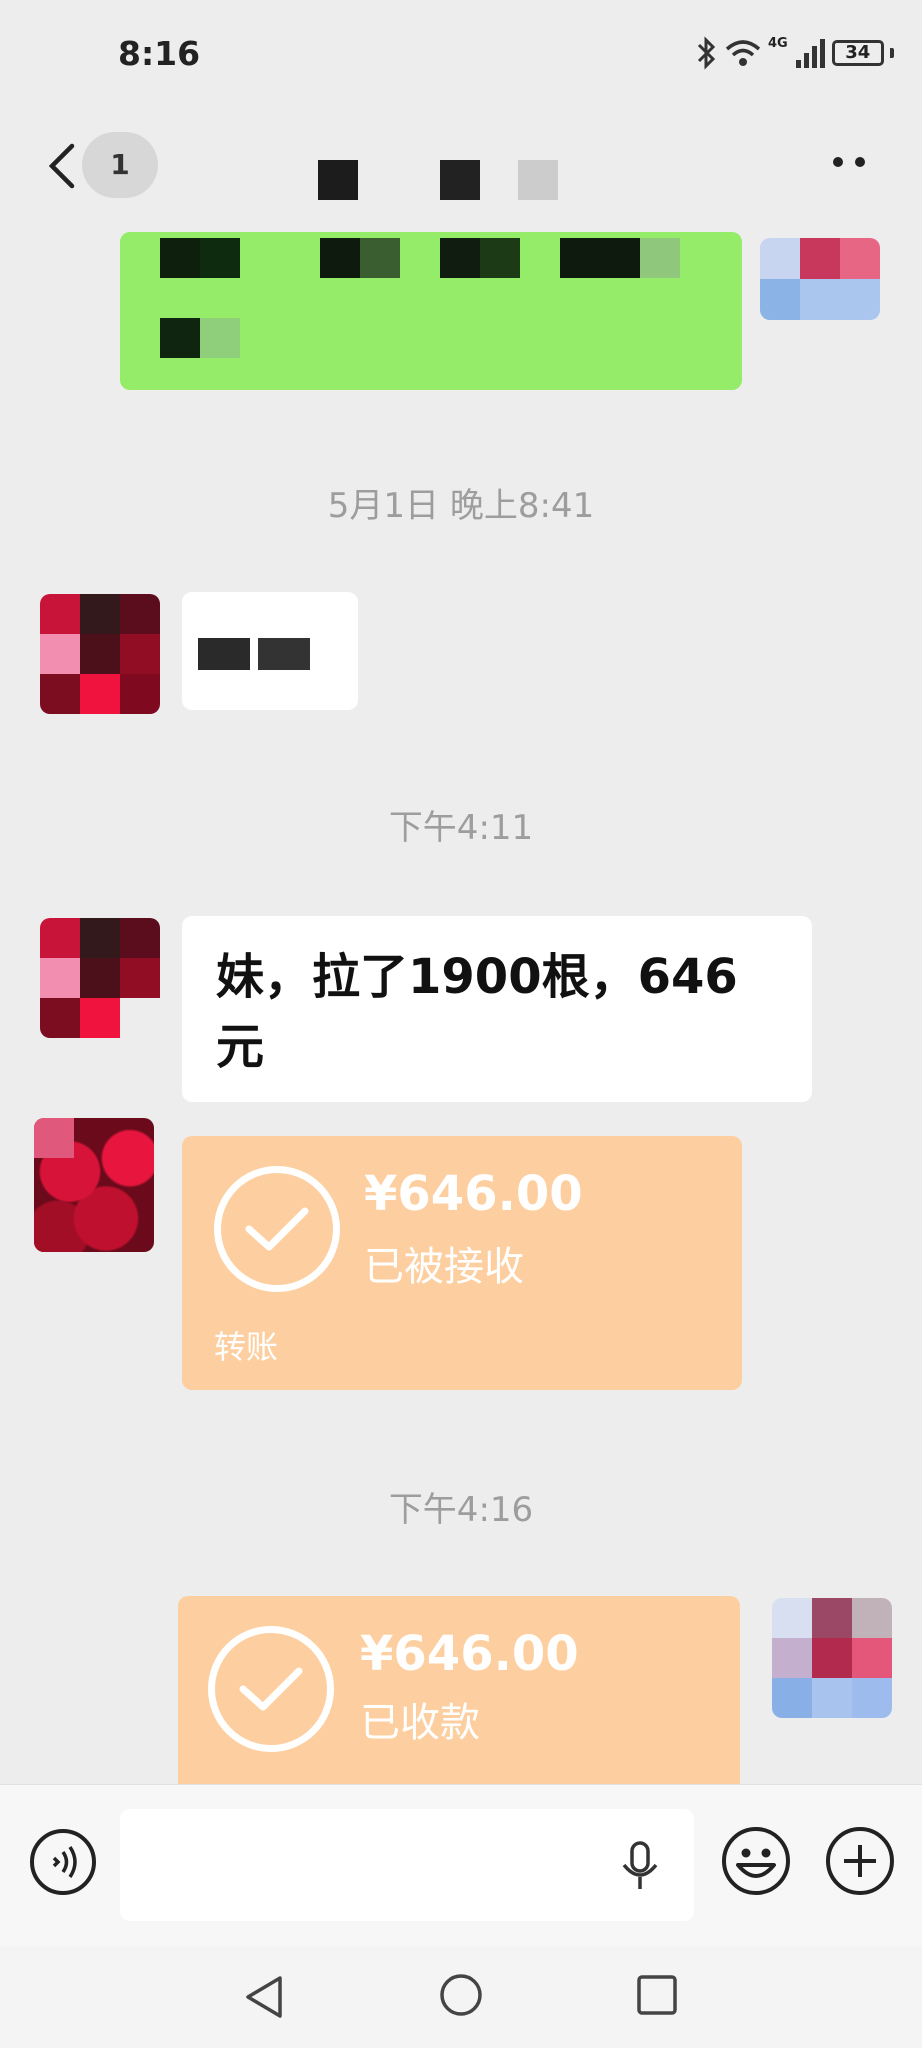  What do you see at coordinates (640, 1867) in the screenshot?
I see `microphone-icon` at bounding box center [640, 1867].